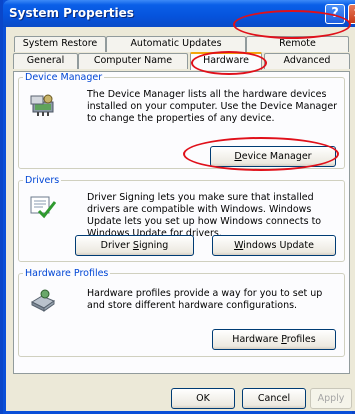 This screenshot has height=414, width=355. I want to click on ok-button: OK, so click(203, 398).